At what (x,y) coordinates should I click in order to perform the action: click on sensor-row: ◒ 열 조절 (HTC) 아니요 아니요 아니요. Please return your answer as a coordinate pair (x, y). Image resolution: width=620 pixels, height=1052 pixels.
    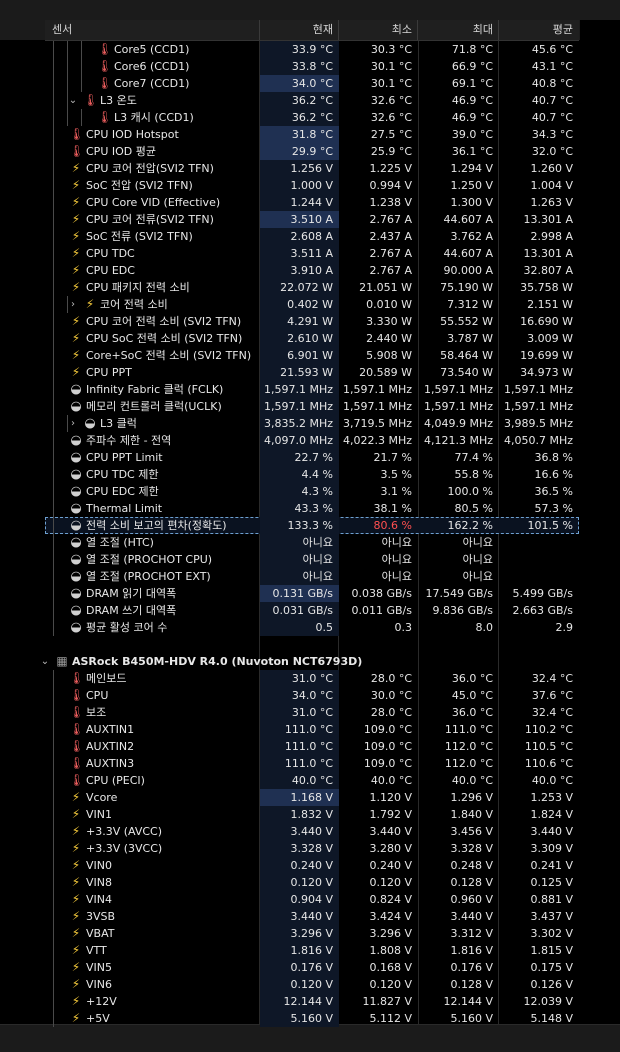
    Looking at the image, I should click on (312, 542).